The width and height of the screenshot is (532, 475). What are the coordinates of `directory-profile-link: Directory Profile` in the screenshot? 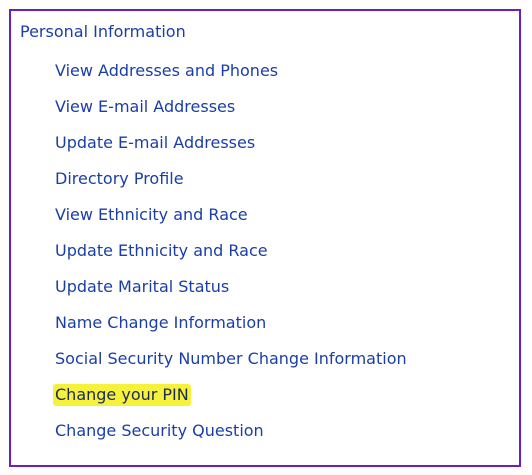 It's located at (119, 179).